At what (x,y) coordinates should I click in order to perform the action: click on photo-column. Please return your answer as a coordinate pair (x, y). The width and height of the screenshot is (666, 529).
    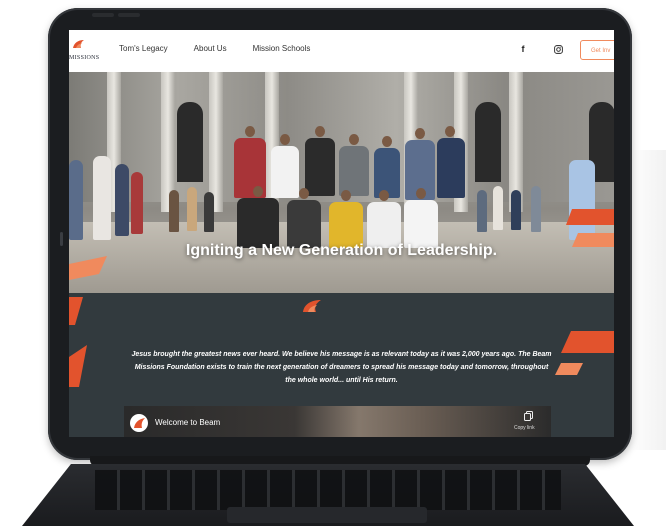
    Looking at the image, I should click on (216, 142).